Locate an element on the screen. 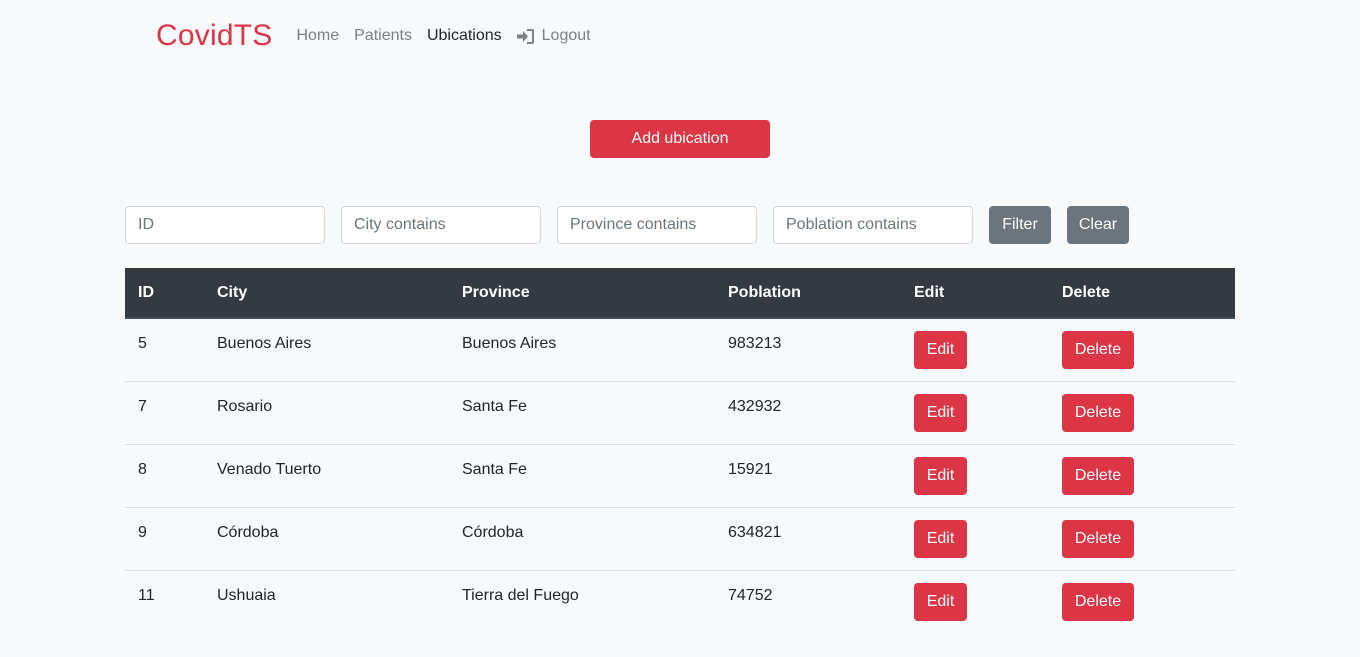 The image size is (1360, 657). cell-city: Buenos Aires is located at coordinates (264, 343).